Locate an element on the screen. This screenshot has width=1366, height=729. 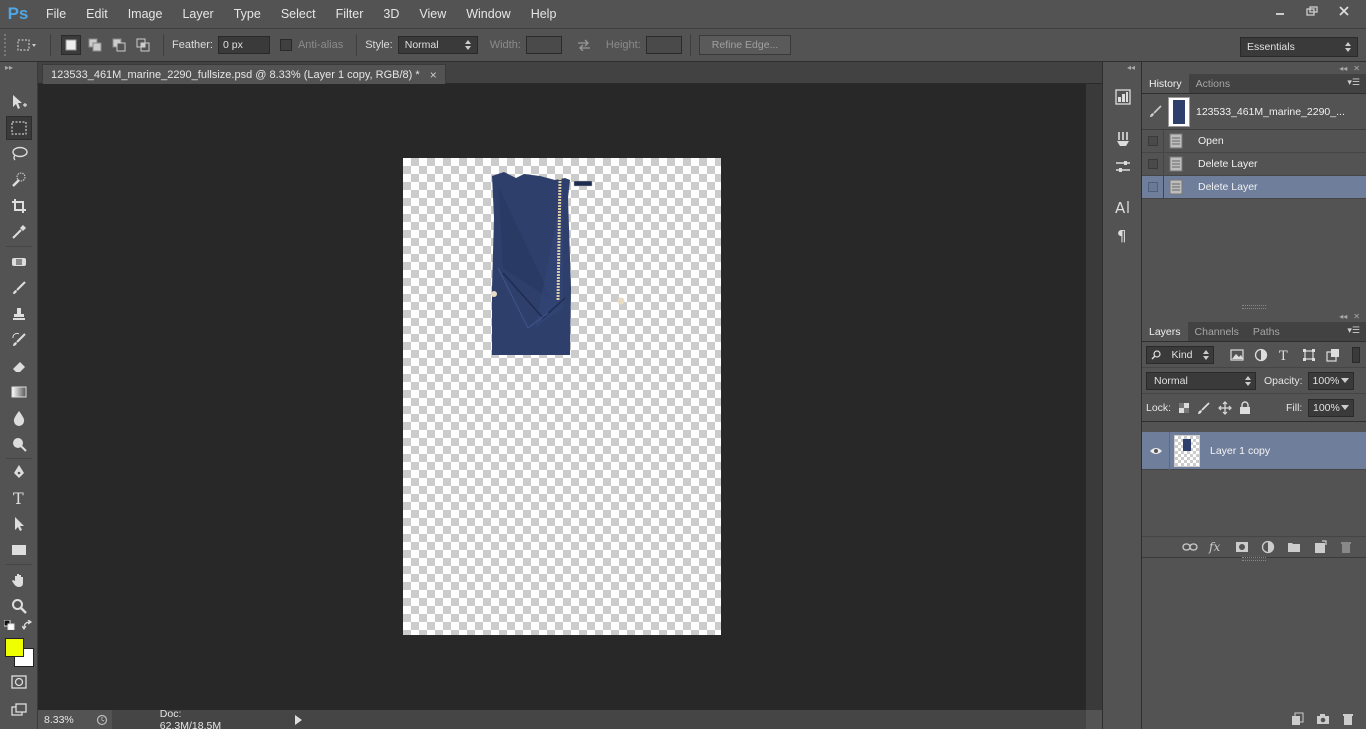
quick-mask-button is located at coordinates (19, 682).